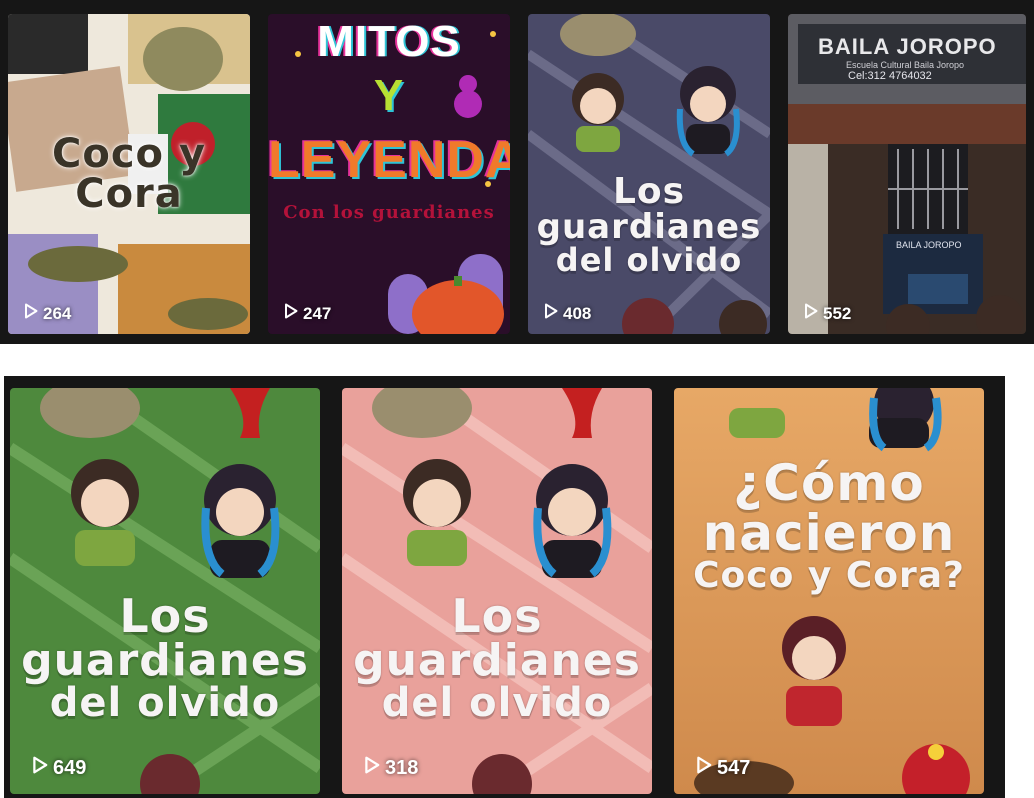 The image size is (1034, 798). I want to click on video-card-coco-y-cora: Coco y Cora 264, so click(129, 174).